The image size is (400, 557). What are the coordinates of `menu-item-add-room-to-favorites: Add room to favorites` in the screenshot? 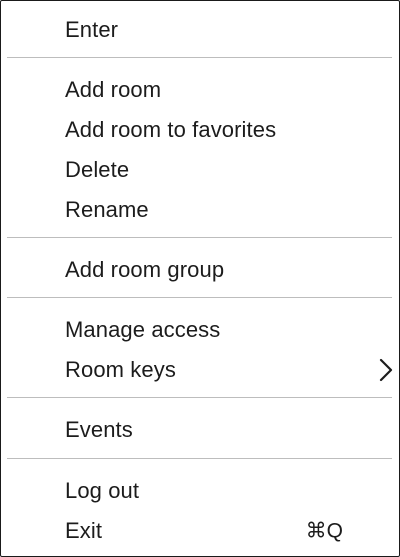 It's located at (200, 130).